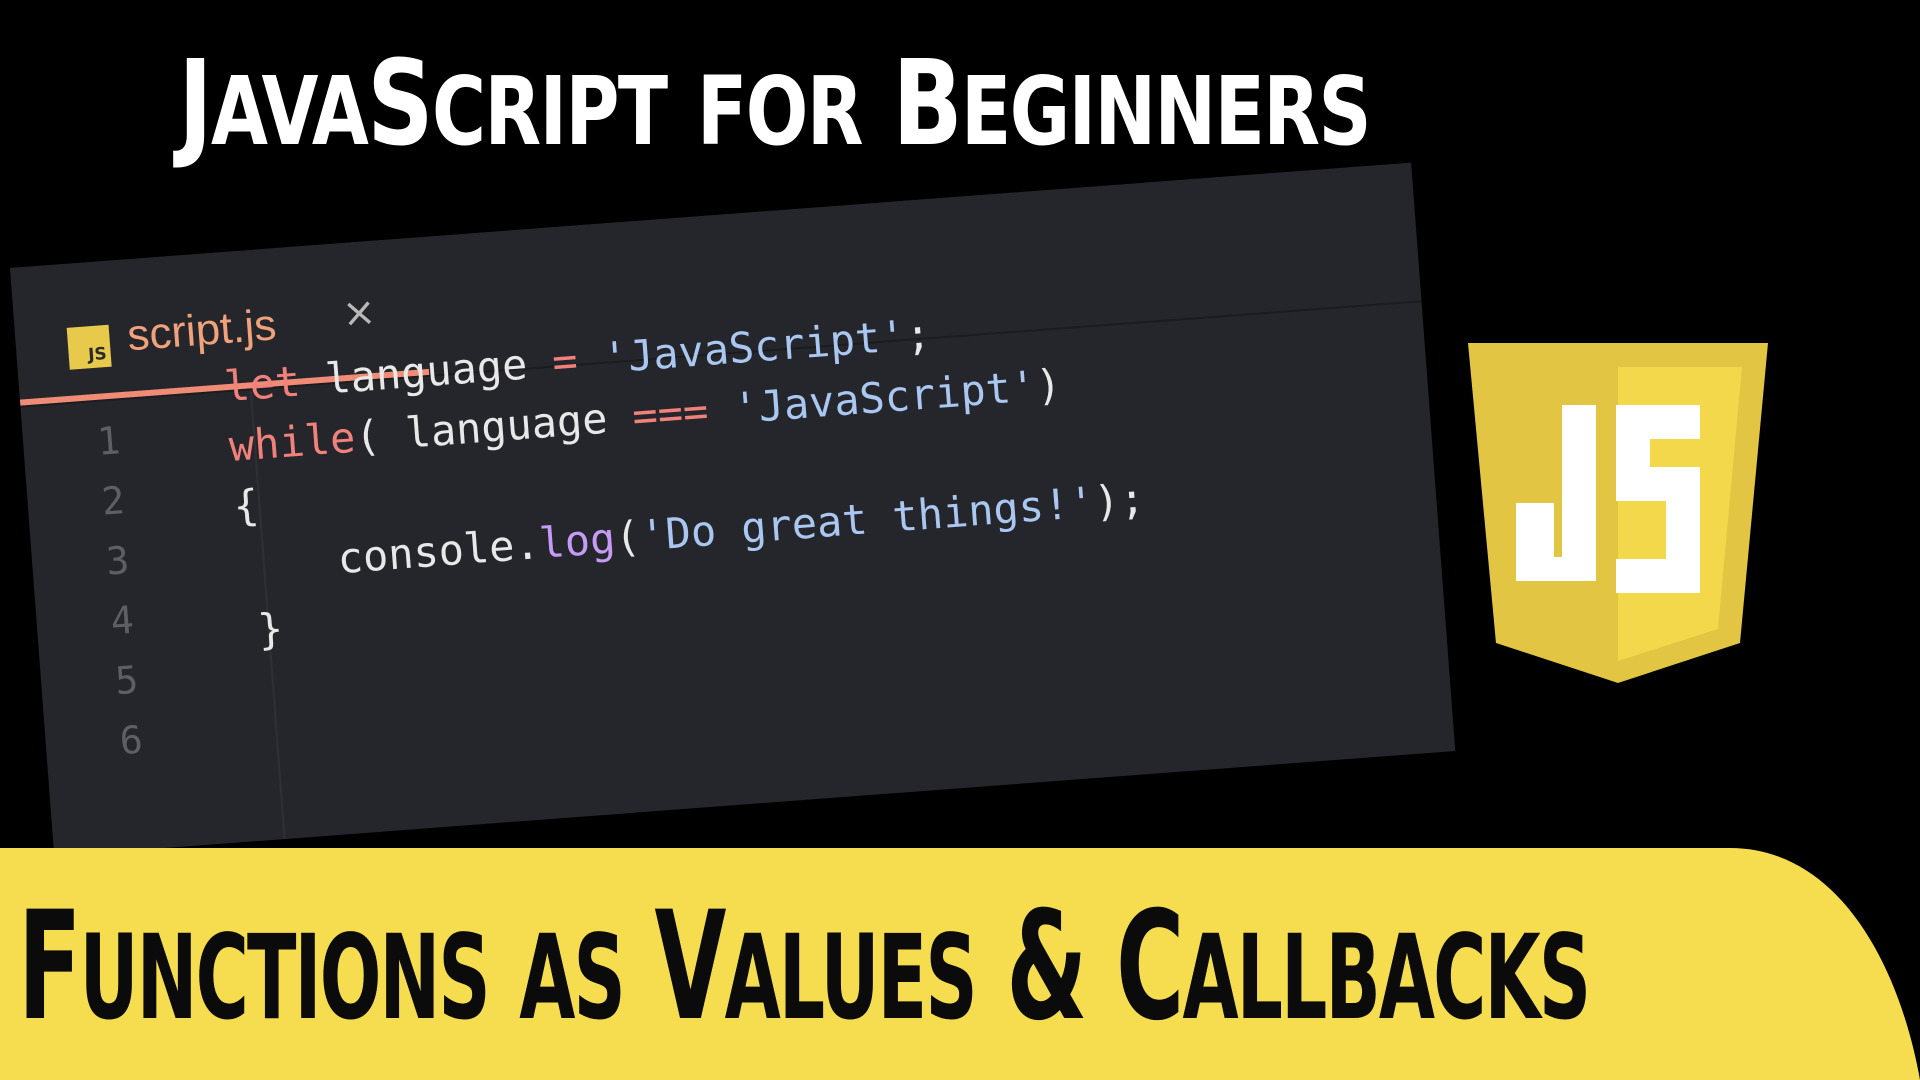  I want to click on title-word: eginners, so click(1166, 112).